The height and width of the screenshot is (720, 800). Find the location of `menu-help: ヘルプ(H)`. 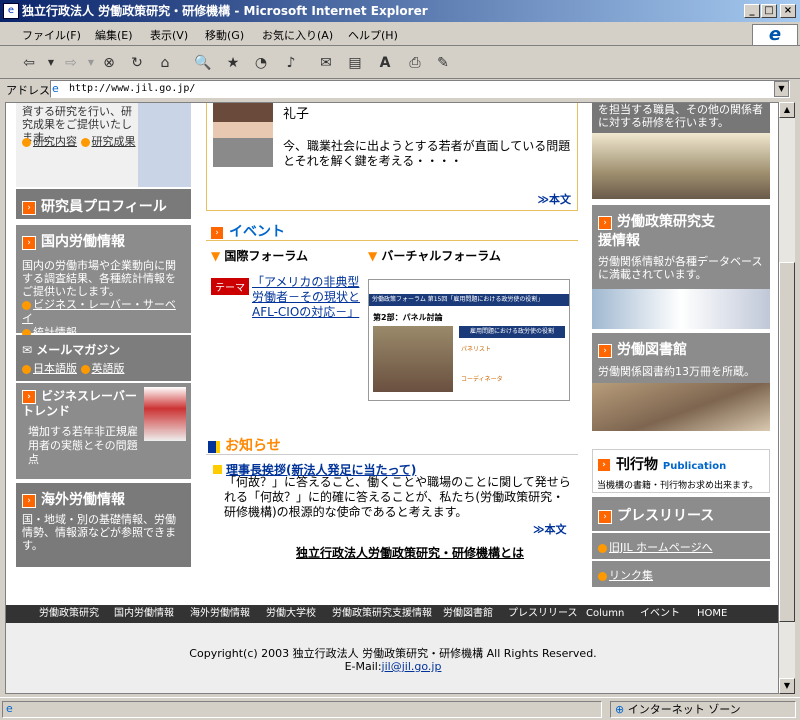

menu-help: ヘルプ(H) is located at coordinates (373, 35).